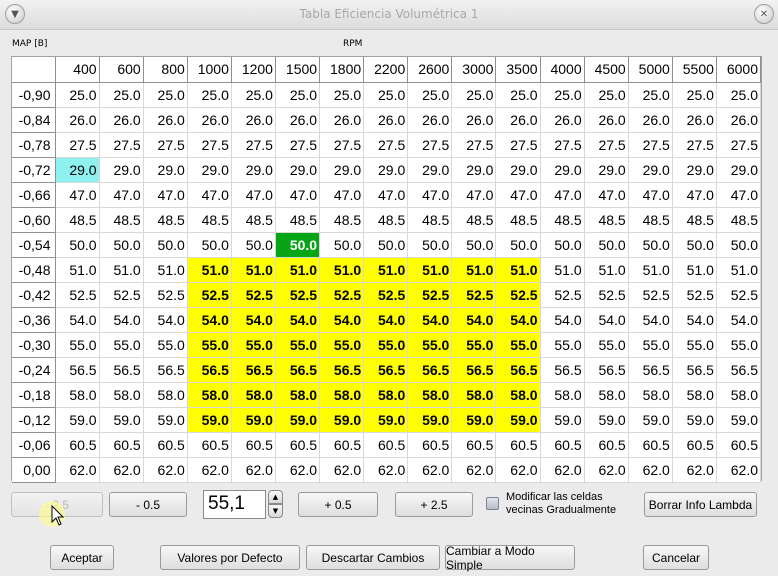  Describe the element at coordinates (676, 557) in the screenshot. I see `cancel-button: Cancelar` at that location.